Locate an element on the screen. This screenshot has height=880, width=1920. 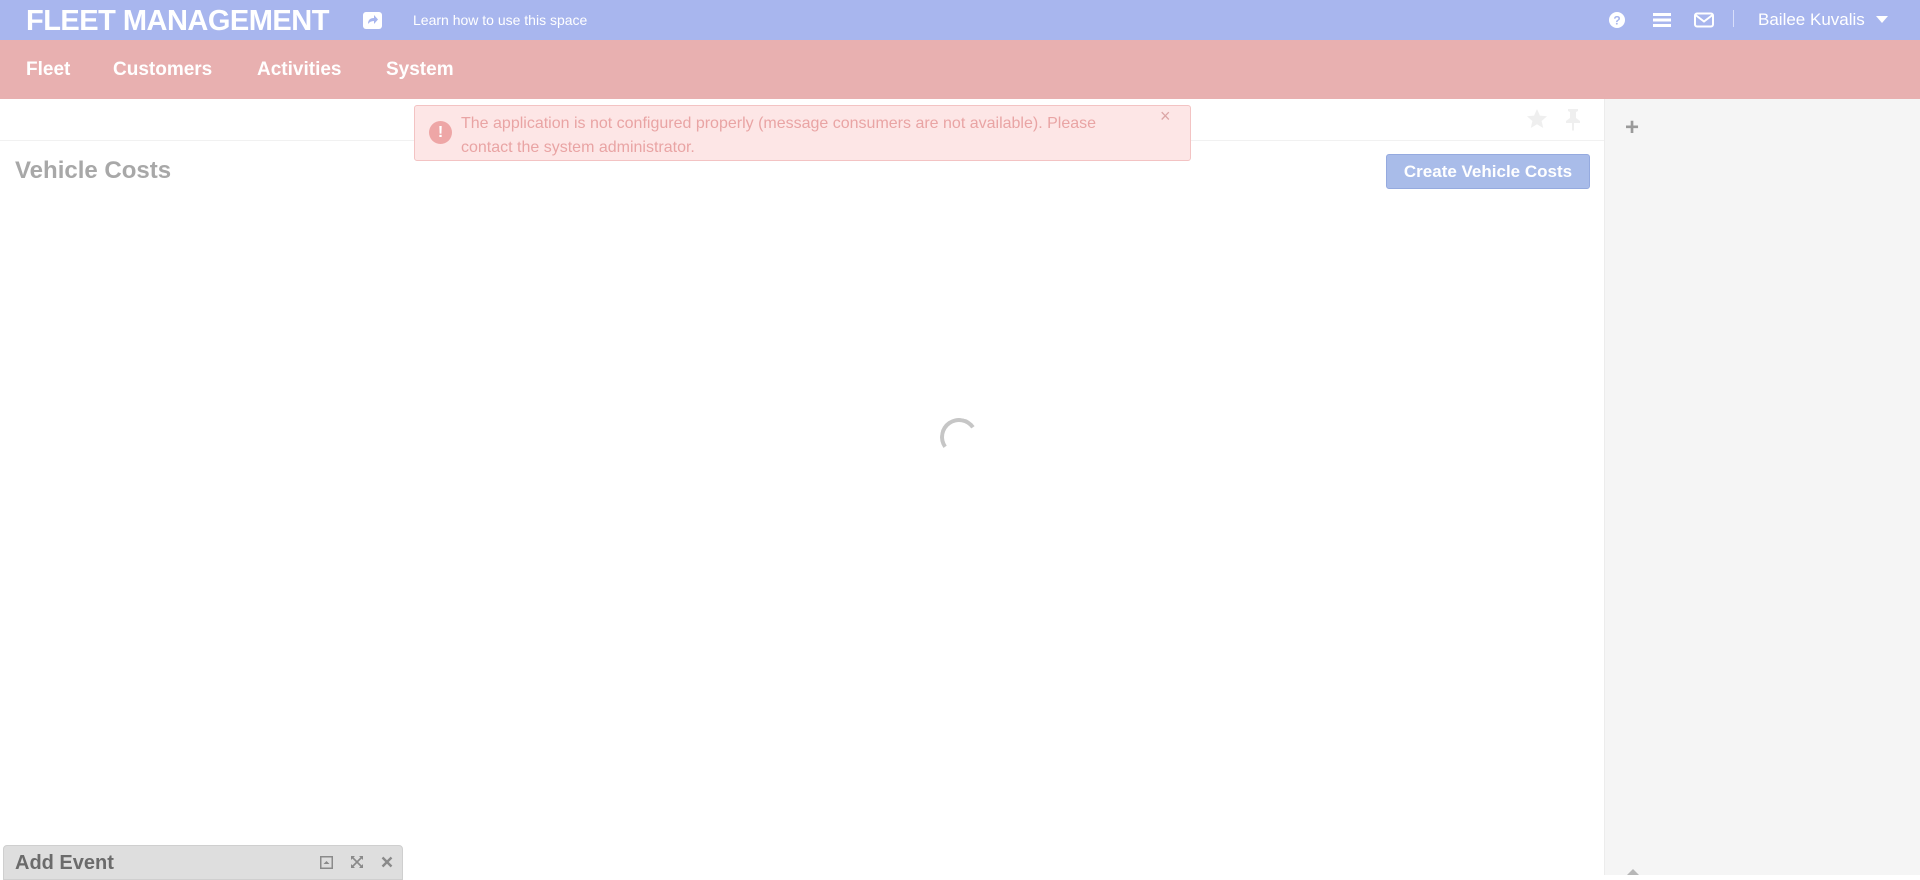
minimize-icon is located at coordinates (326, 862).